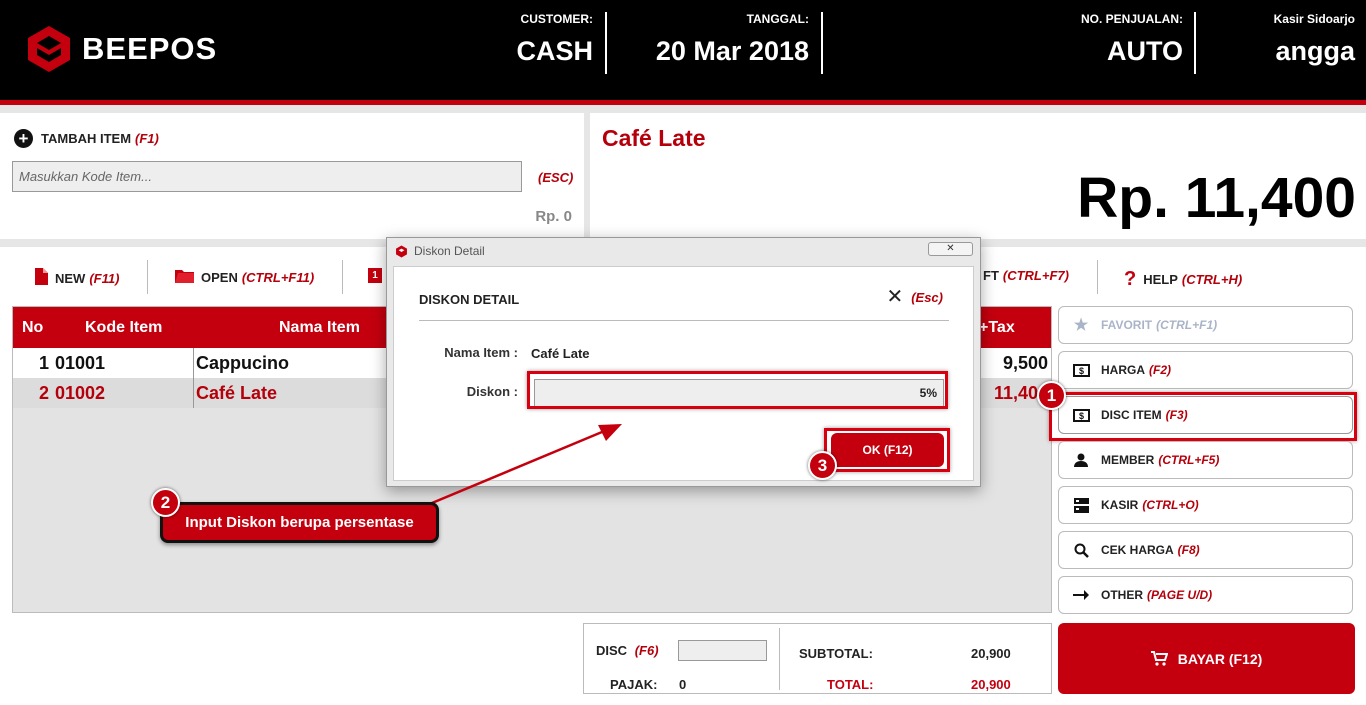  Describe the element at coordinates (375, 275) in the screenshot. I see `calendar-icon: 1` at that location.